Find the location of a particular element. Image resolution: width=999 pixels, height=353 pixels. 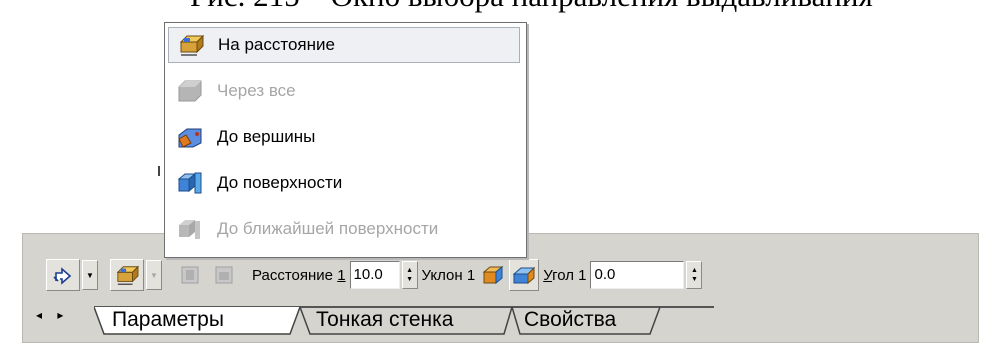

menu-item-distance: На расстояние is located at coordinates (344, 45).